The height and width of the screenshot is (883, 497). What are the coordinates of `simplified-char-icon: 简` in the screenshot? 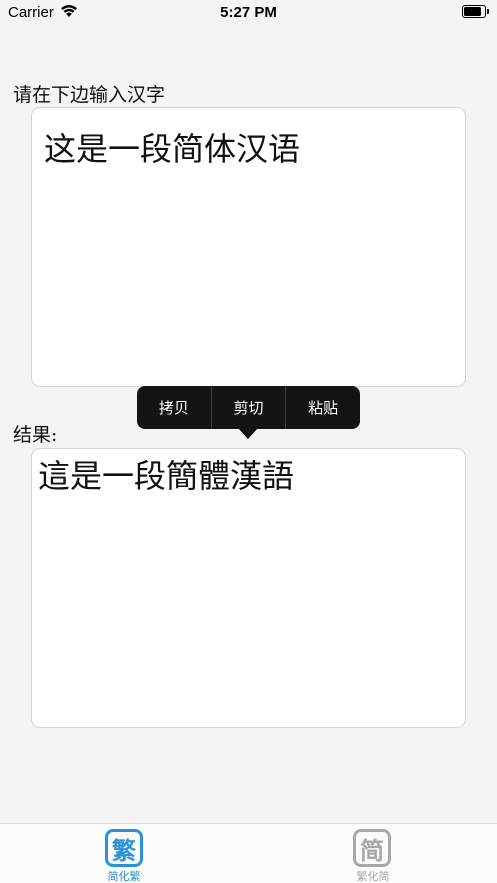 It's located at (372, 848).